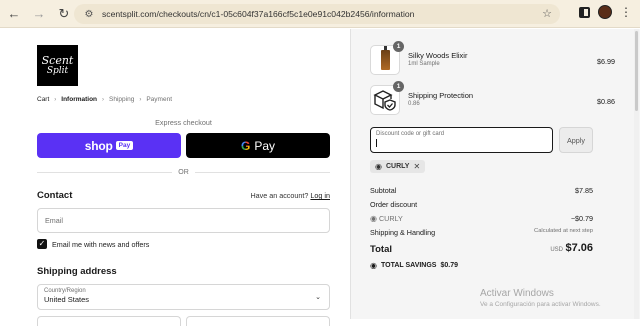 This screenshot has height=326, width=640. What do you see at coordinates (579, 248) in the screenshot?
I see `total-value: $7.06` at bounding box center [579, 248].